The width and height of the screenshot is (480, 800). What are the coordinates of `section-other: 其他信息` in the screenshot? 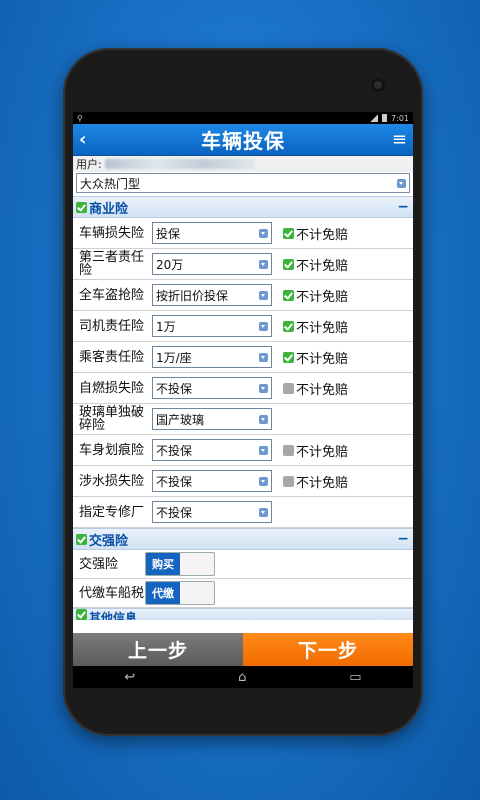 It's located at (243, 614).